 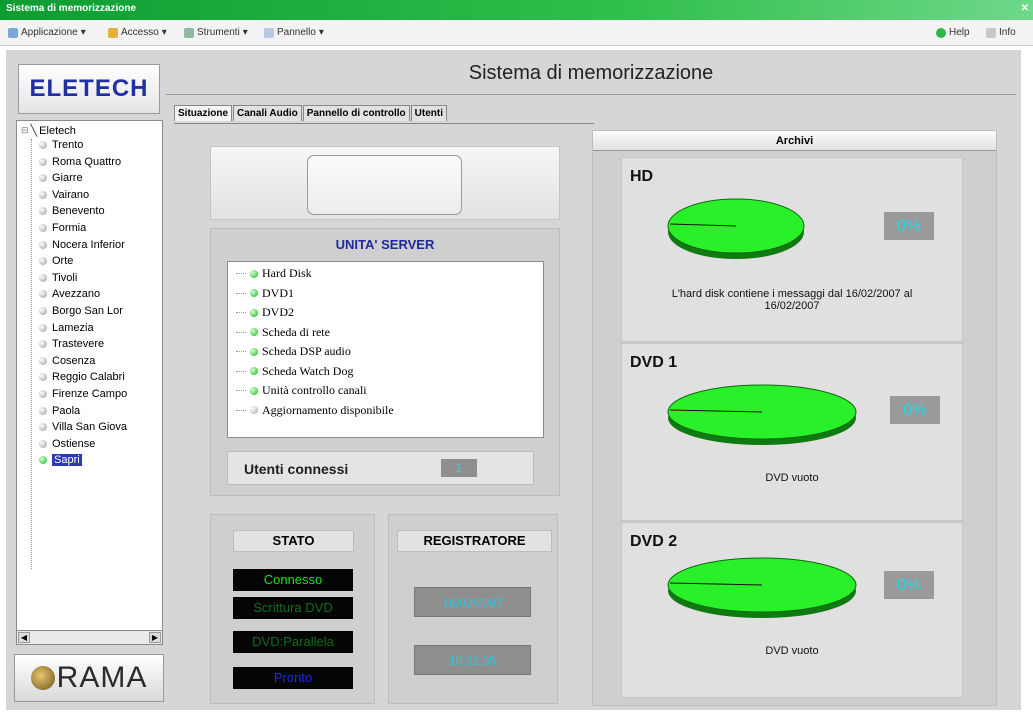 I want to click on rama-emblem-icon, so click(x=42, y=678).